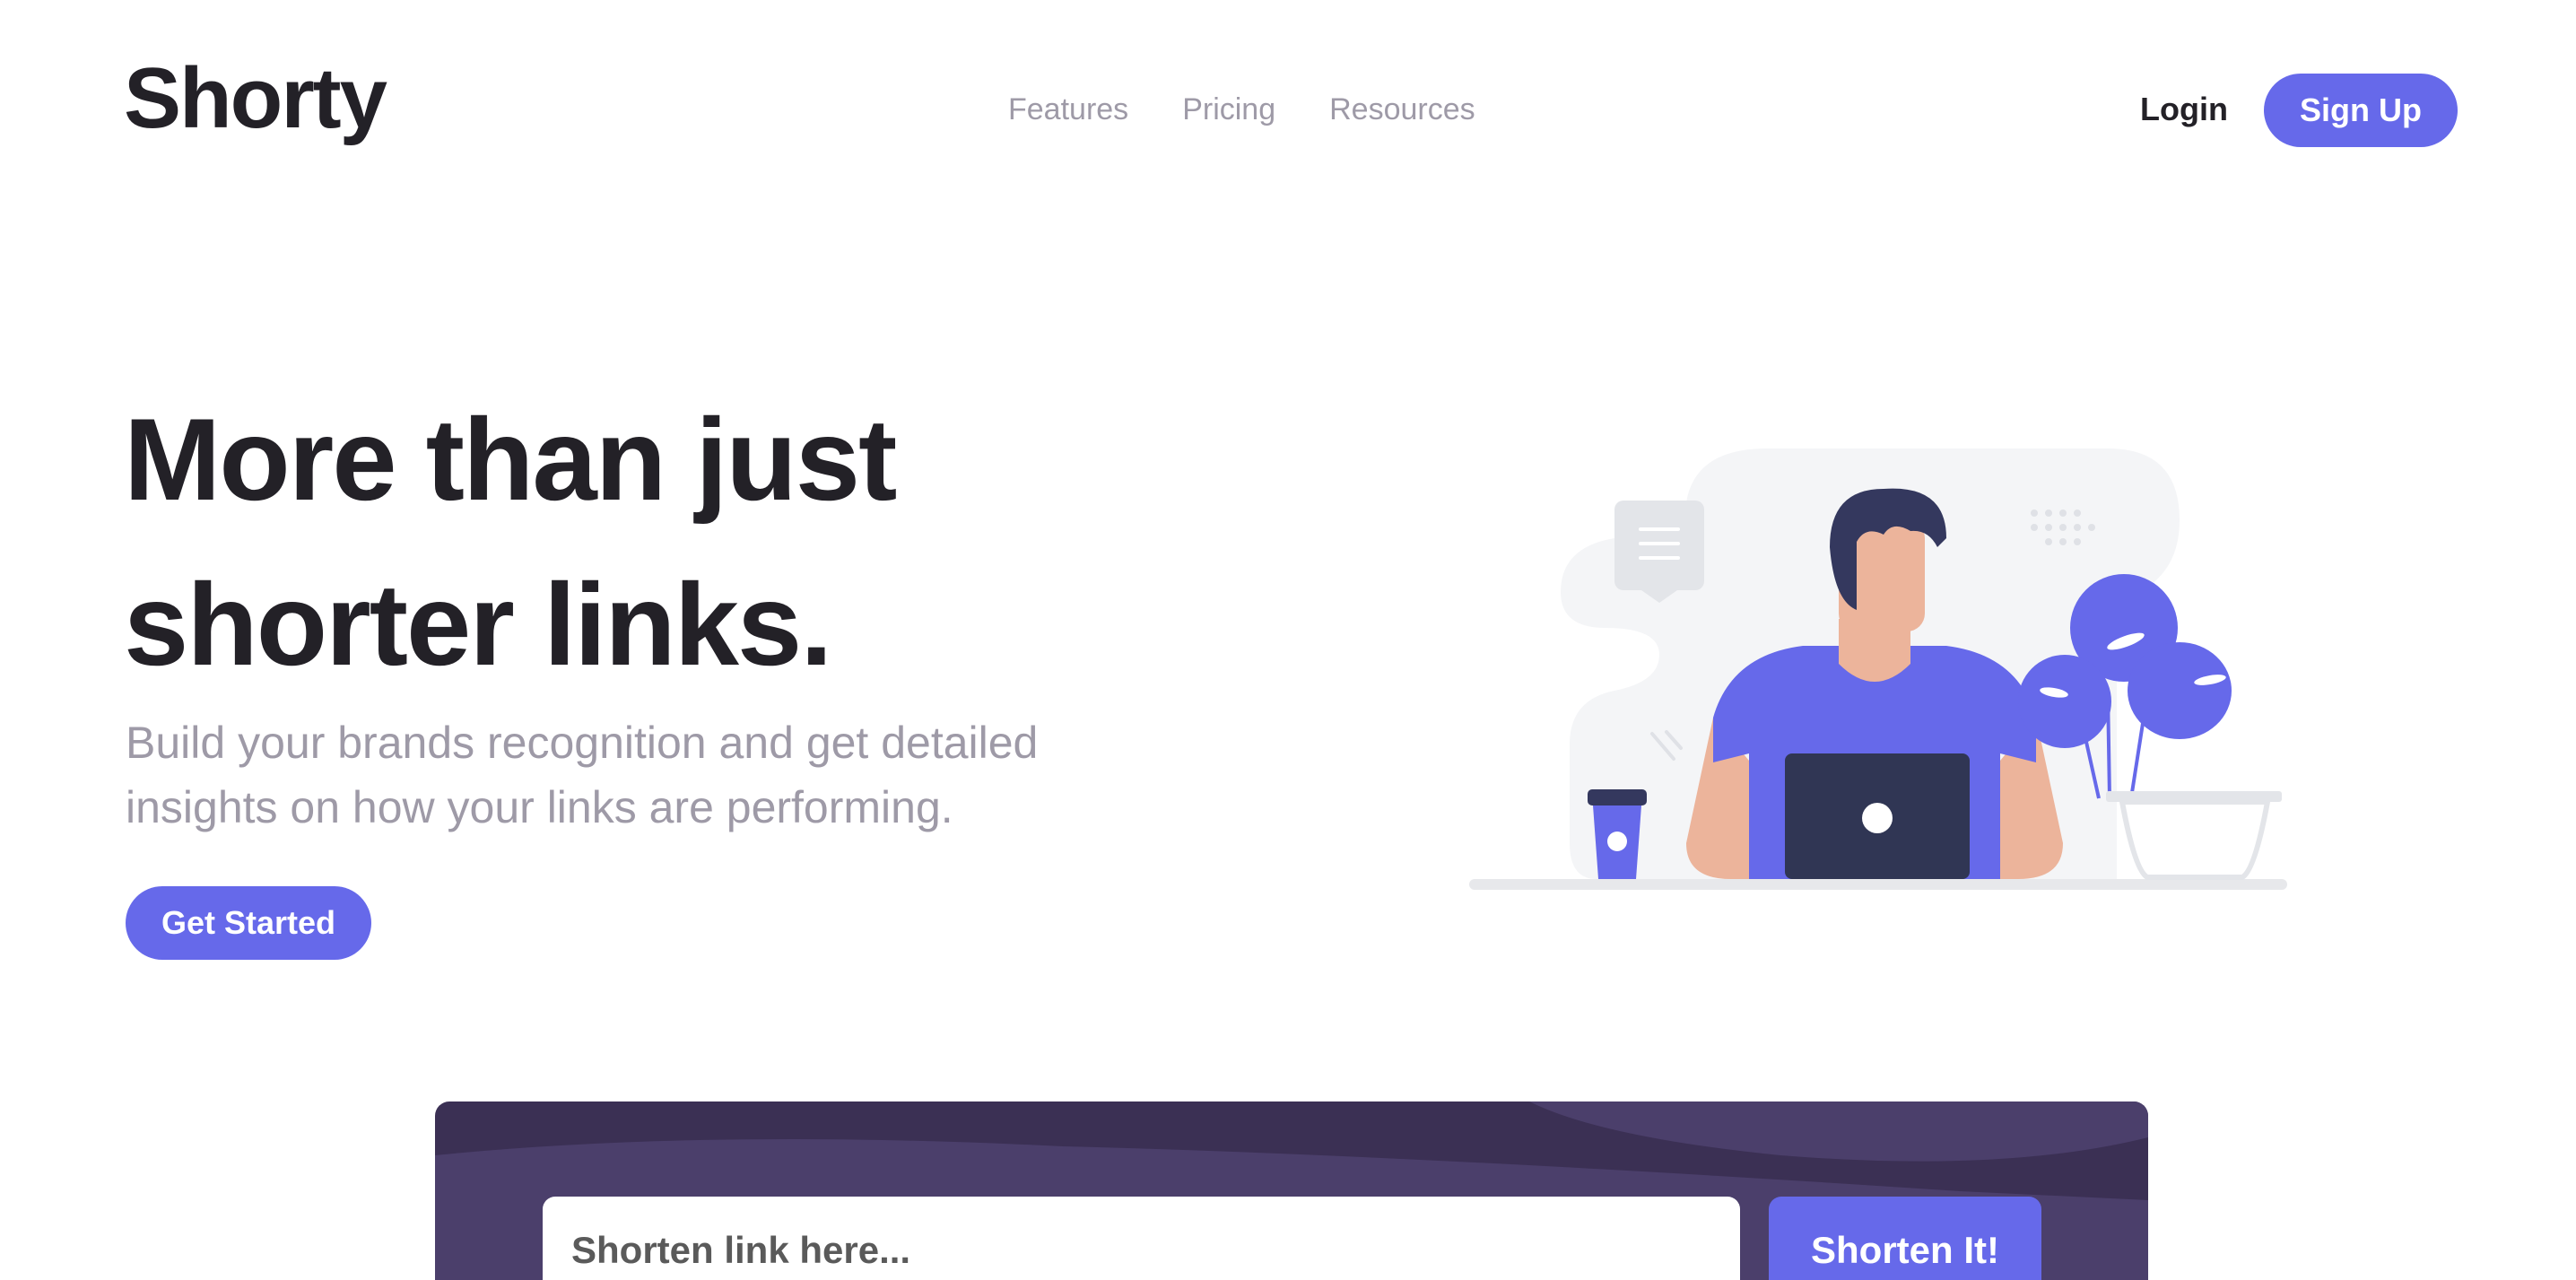 This screenshot has width=2576, height=1280. I want to click on hero-headline-line2: shorter links., so click(478, 624).